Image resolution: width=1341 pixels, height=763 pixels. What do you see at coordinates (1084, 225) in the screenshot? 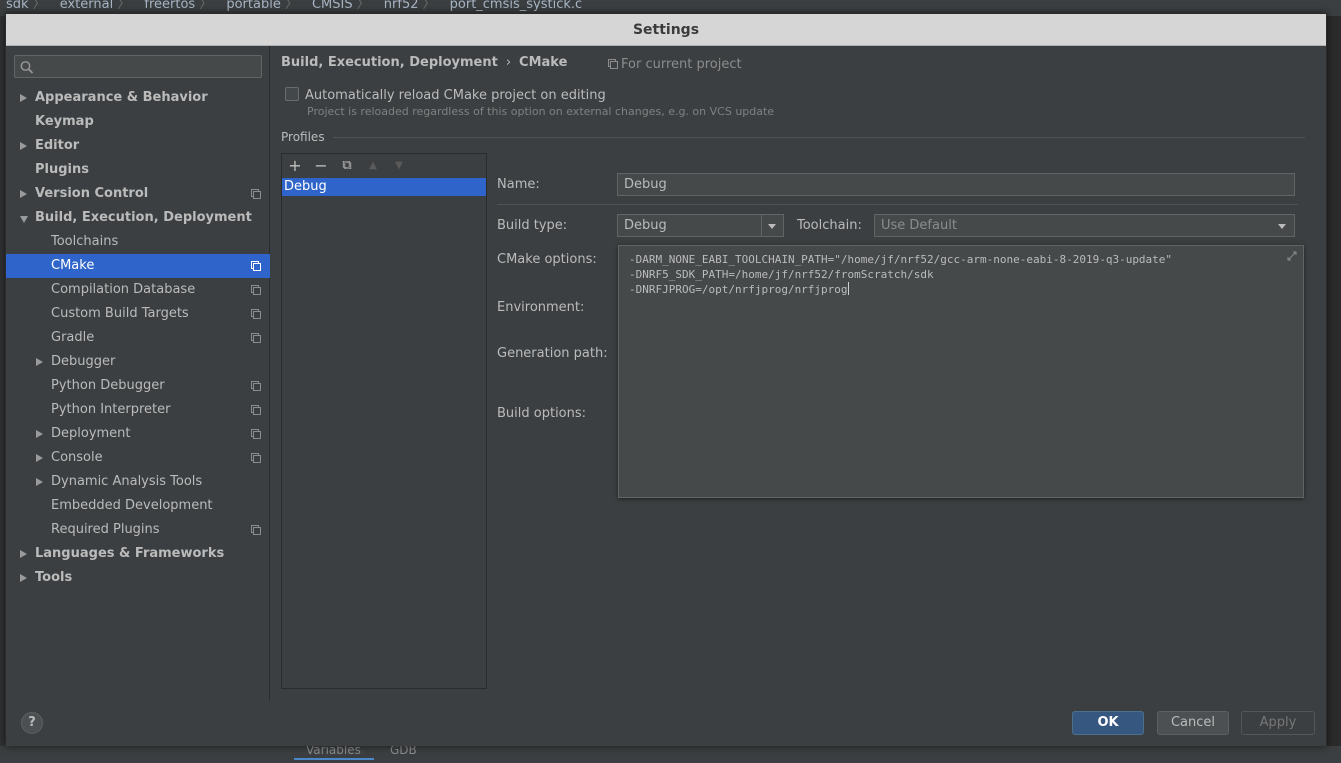
I see `toolchain-select: Use Default` at bounding box center [1084, 225].